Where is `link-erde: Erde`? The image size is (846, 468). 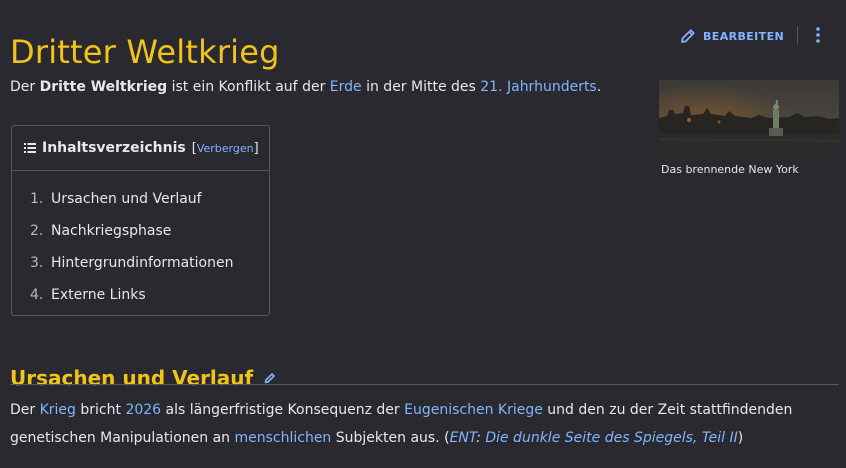 link-erde: Erde is located at coordinates (346, 87).